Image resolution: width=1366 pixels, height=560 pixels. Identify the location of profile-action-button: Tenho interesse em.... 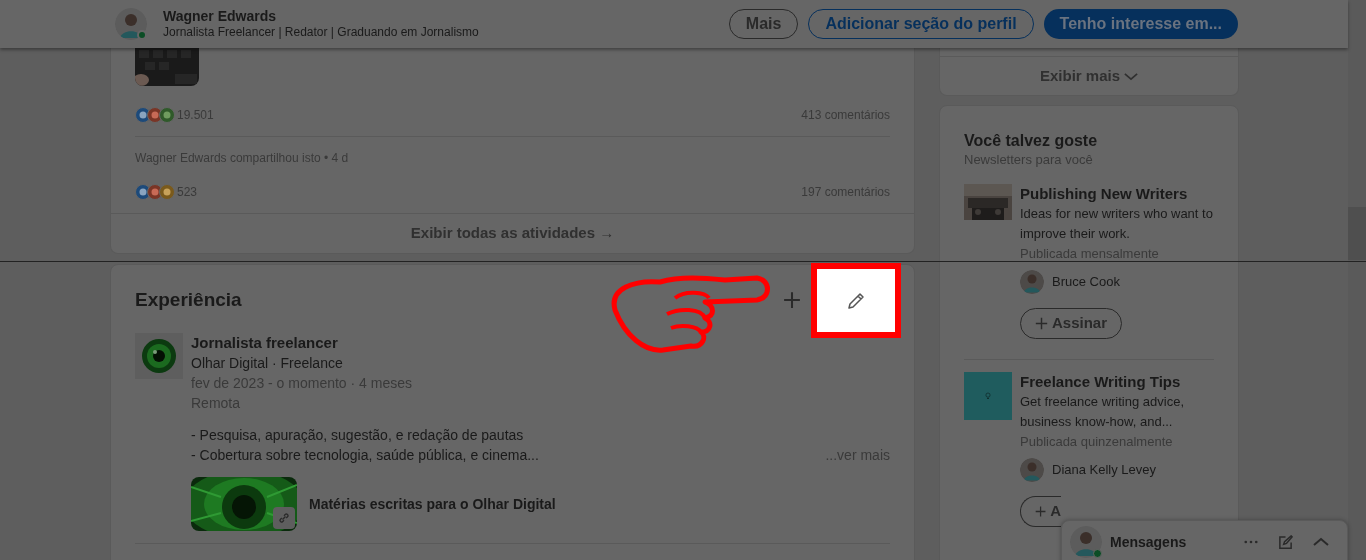
(1140, 24).